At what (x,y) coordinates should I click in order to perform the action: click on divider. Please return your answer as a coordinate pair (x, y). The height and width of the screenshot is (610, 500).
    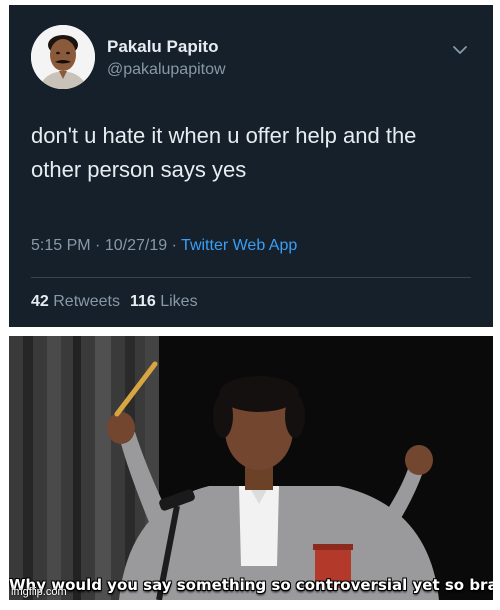
    Looking at the image, I should click on (251, 277).